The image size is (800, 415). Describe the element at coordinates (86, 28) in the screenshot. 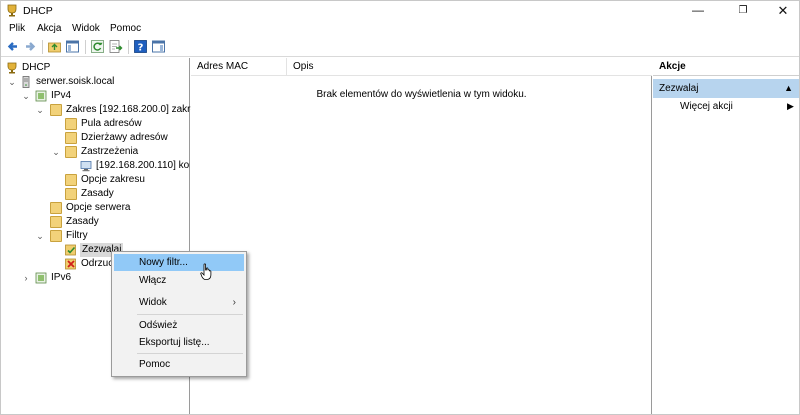

I see `menu-widok: Widok` at that location.